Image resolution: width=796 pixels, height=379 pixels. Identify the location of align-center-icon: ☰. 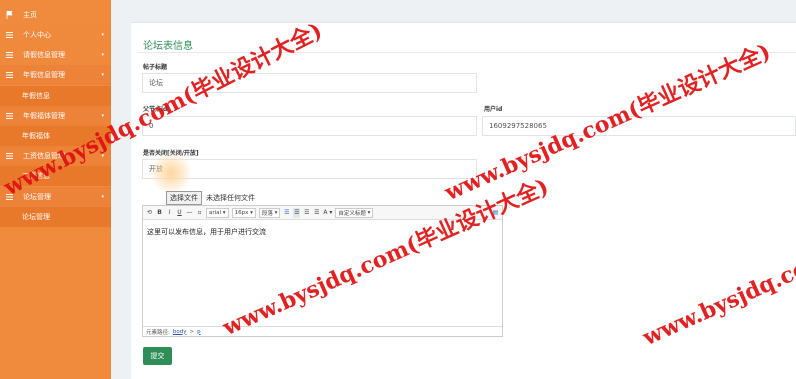
(297, 212).